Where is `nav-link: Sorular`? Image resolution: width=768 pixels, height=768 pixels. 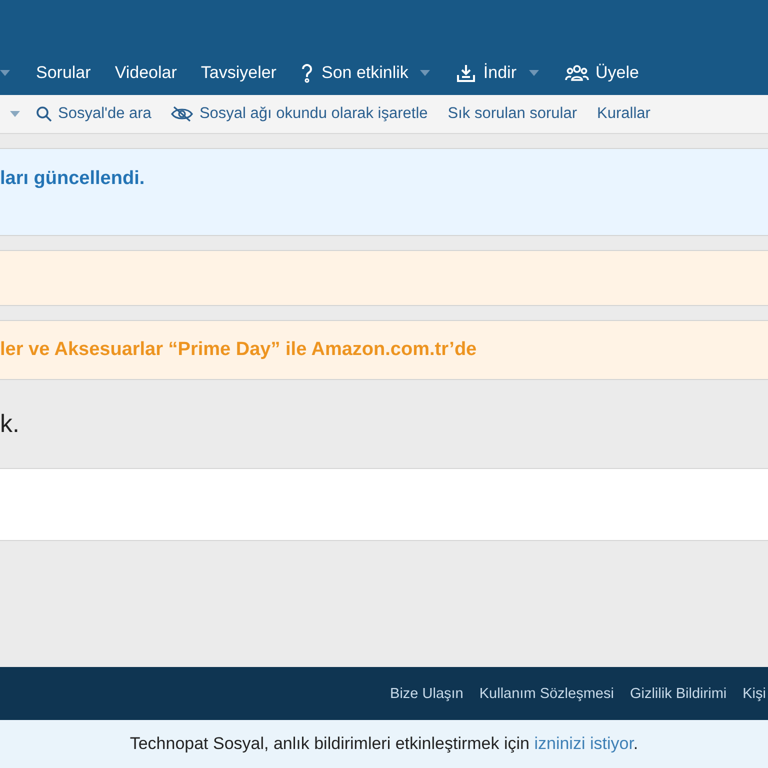 nav-link: Sorular is located at coordinates (63, 72).